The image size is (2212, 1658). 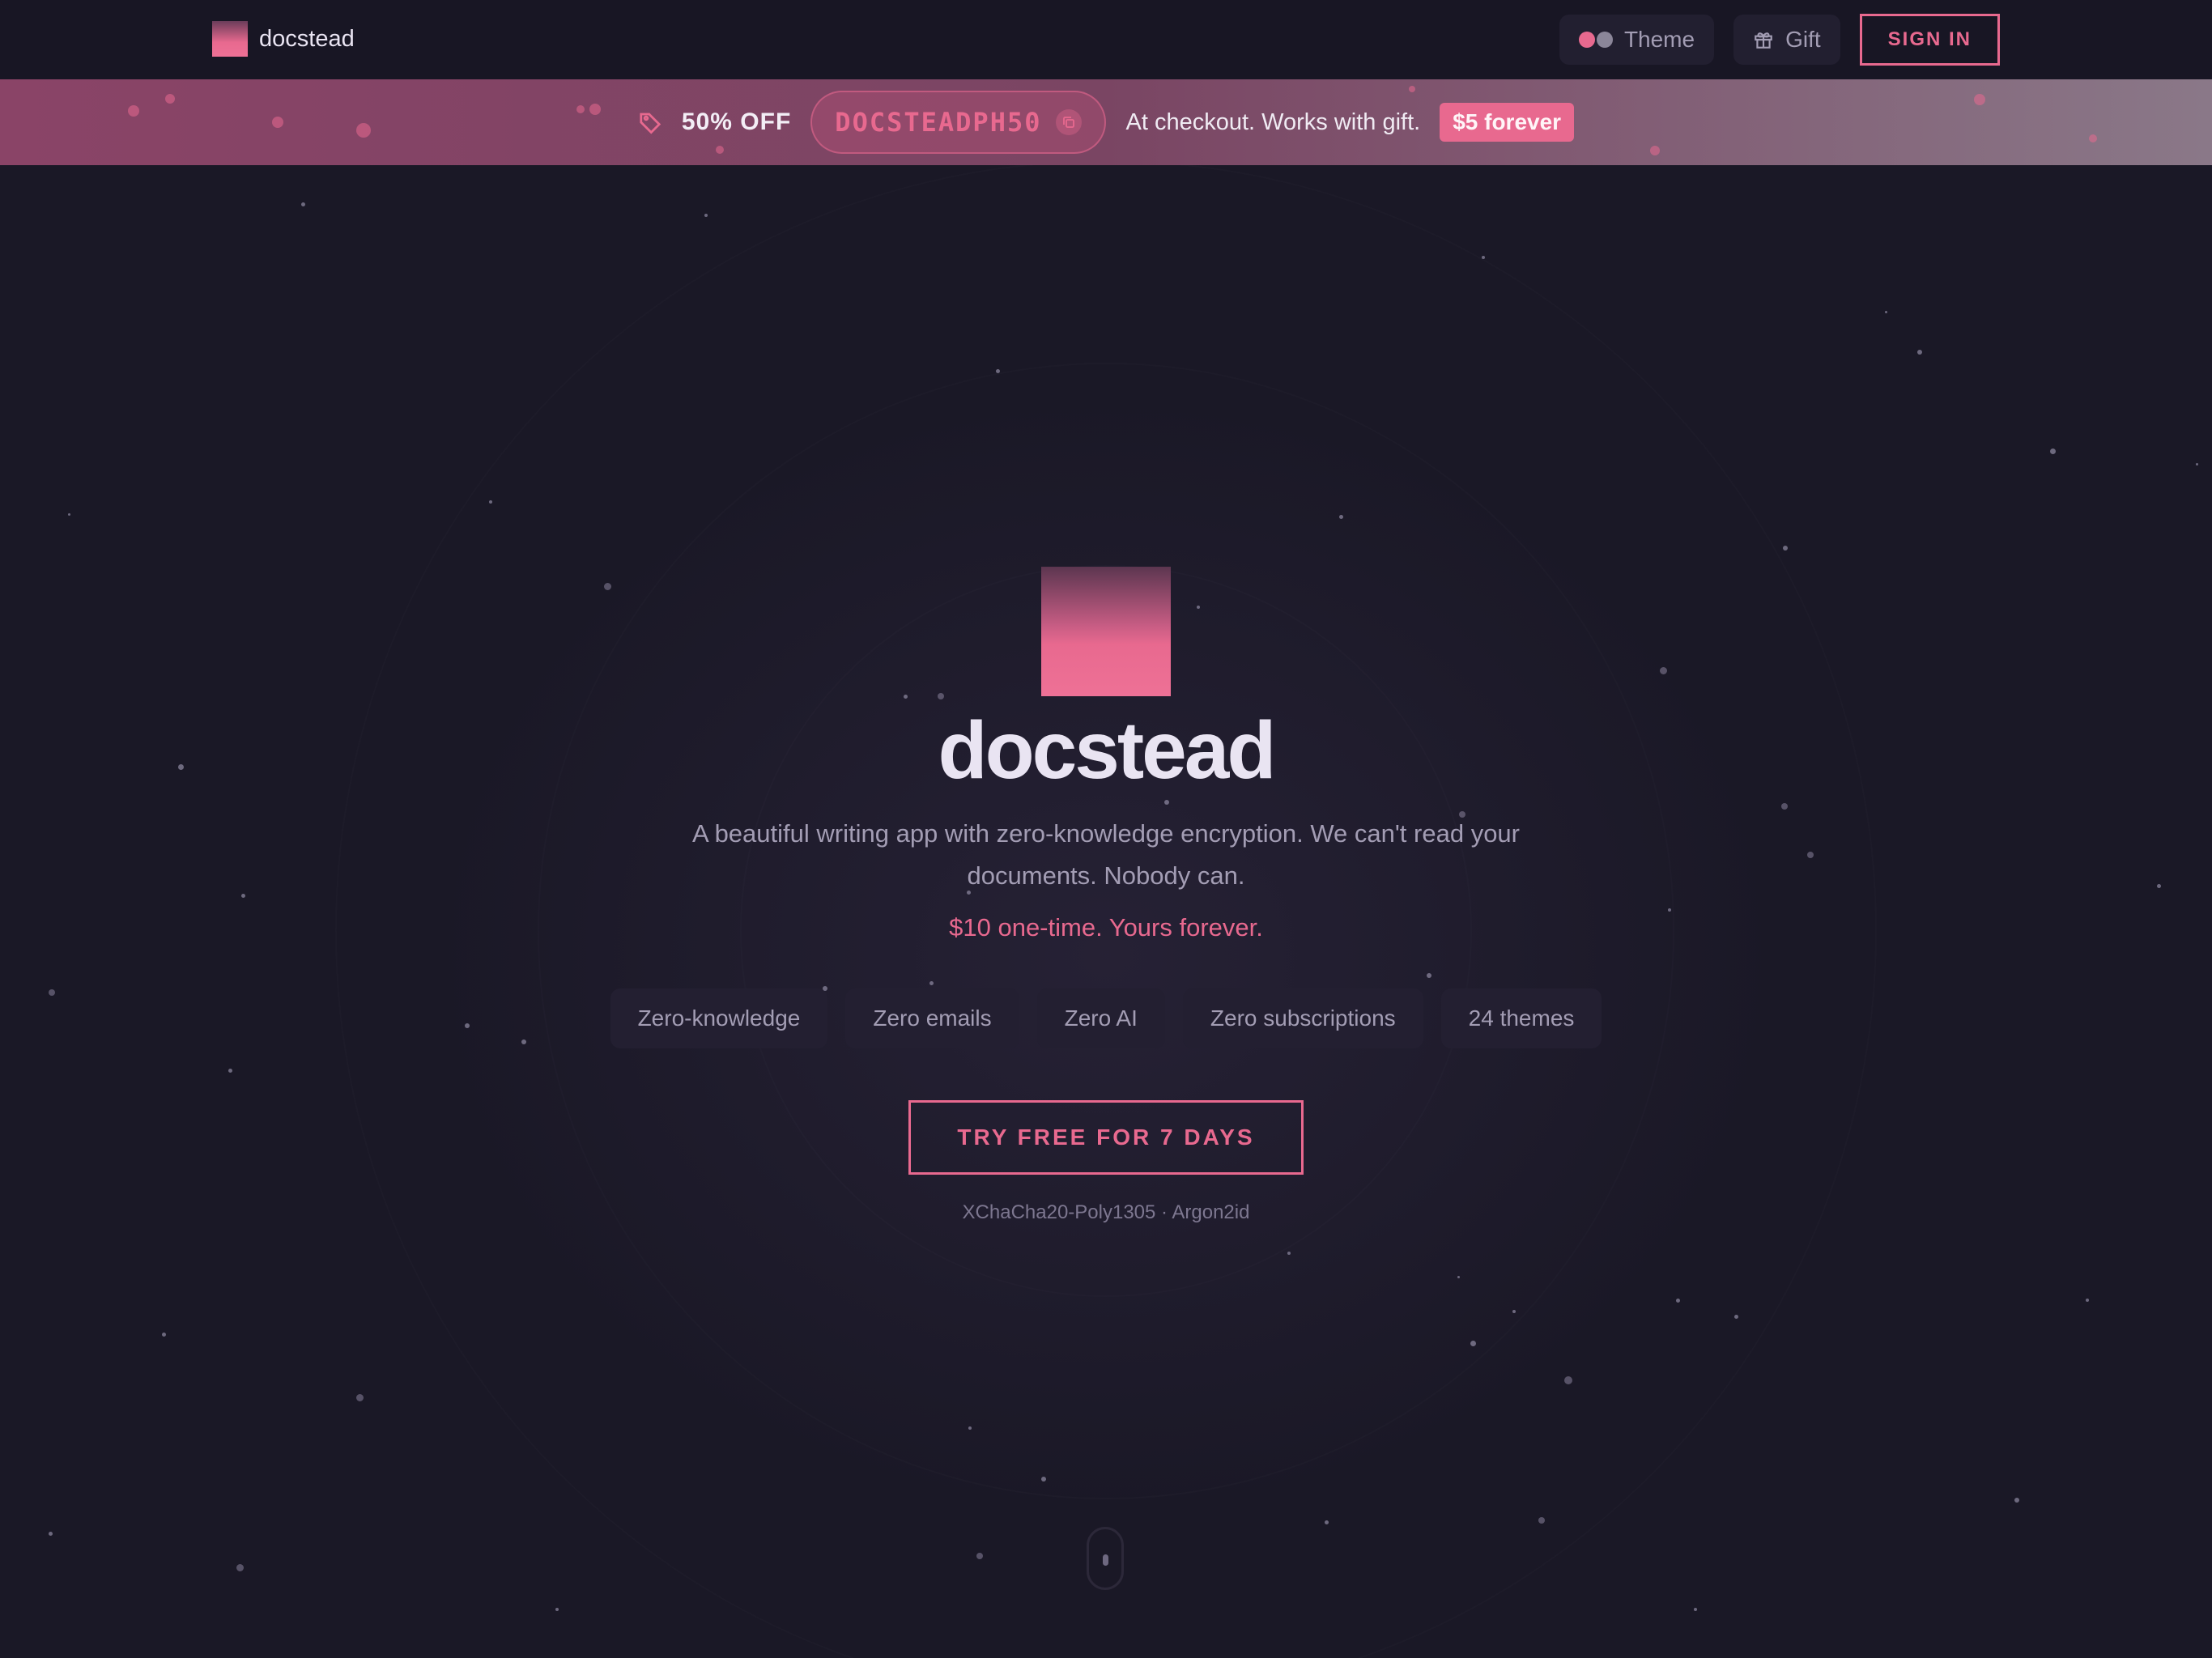 I want to click on tag-icon, so click(x=651, y=123).